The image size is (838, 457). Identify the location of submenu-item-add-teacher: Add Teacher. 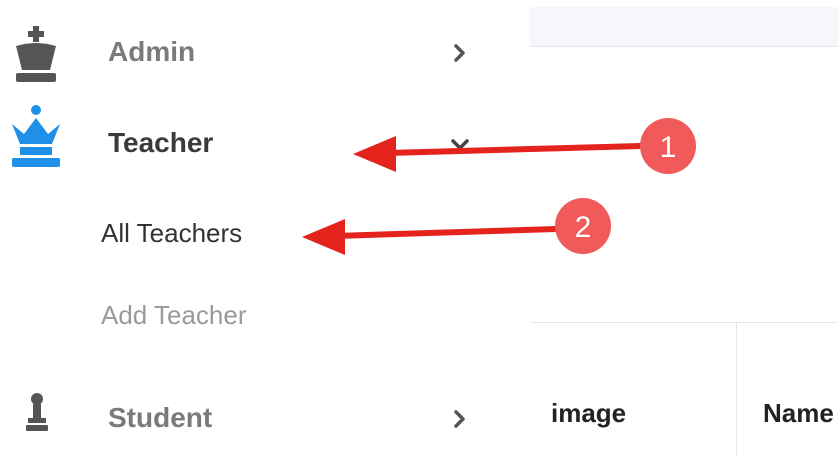
(174, 315).